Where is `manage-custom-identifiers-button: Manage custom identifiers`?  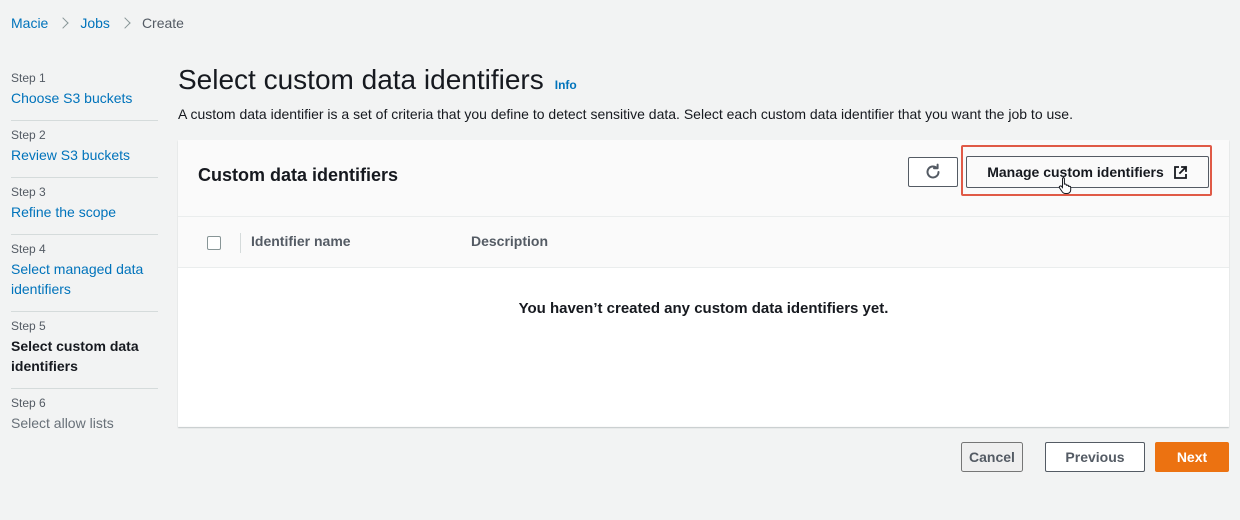
manage-custom-identifiers-button: Manage custom identifiers is located at coordinates (1087, 172).